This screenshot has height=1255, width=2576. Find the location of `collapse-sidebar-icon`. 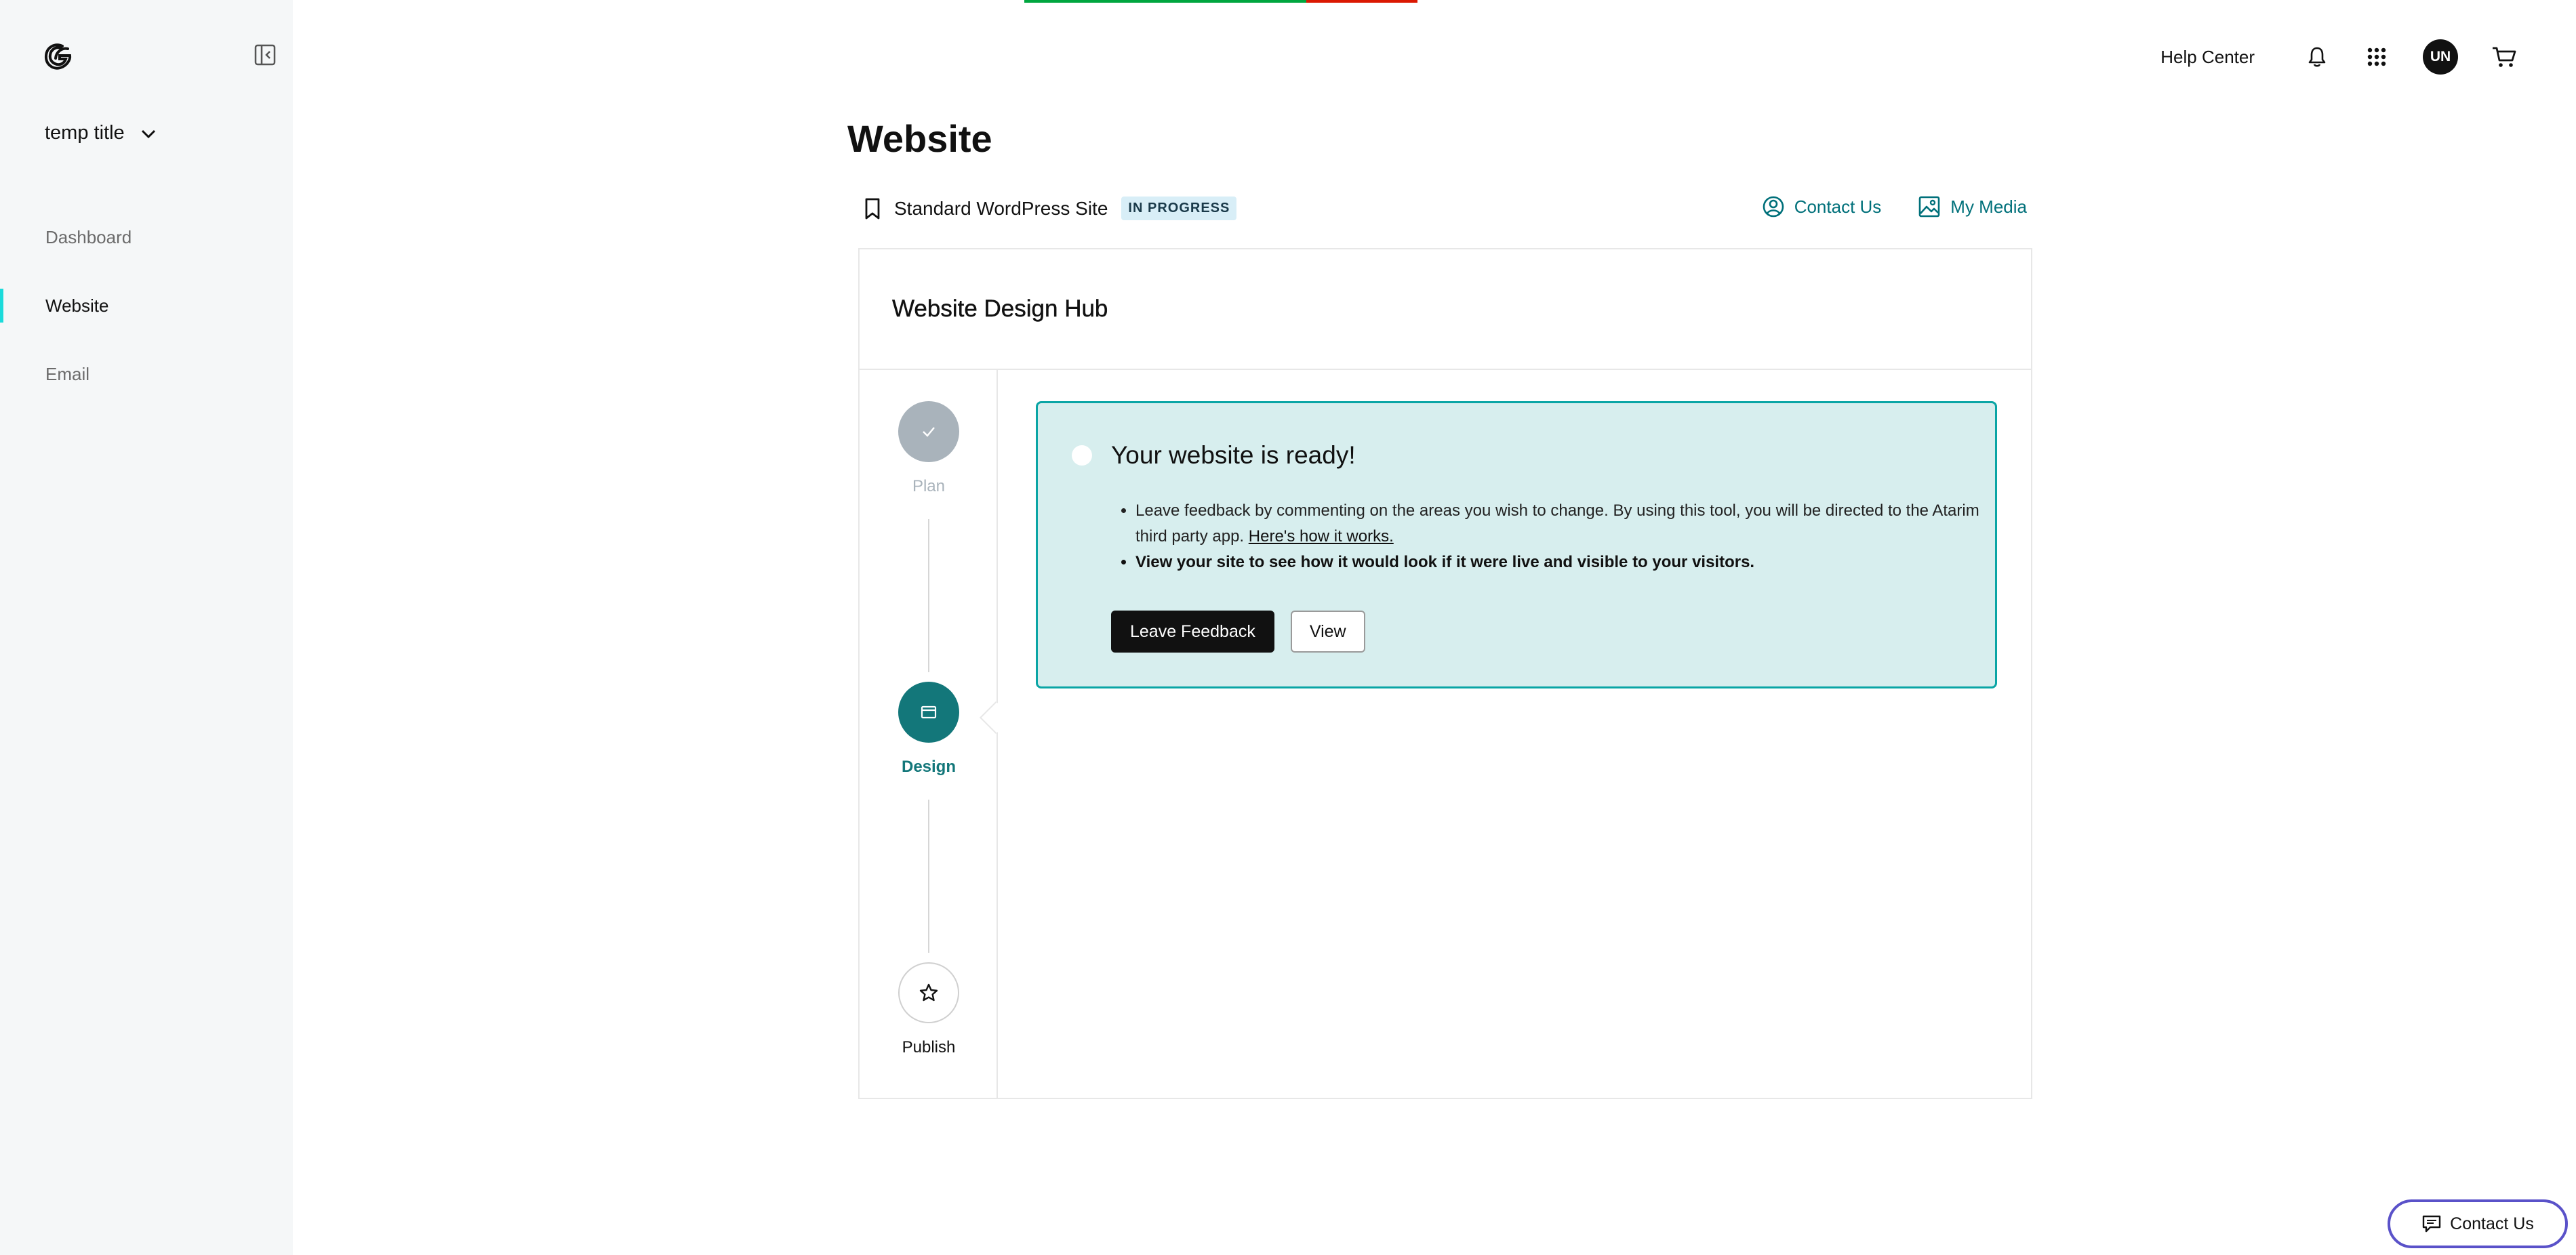

collapse-sidebar-icon is located at coordinates (265, 54).